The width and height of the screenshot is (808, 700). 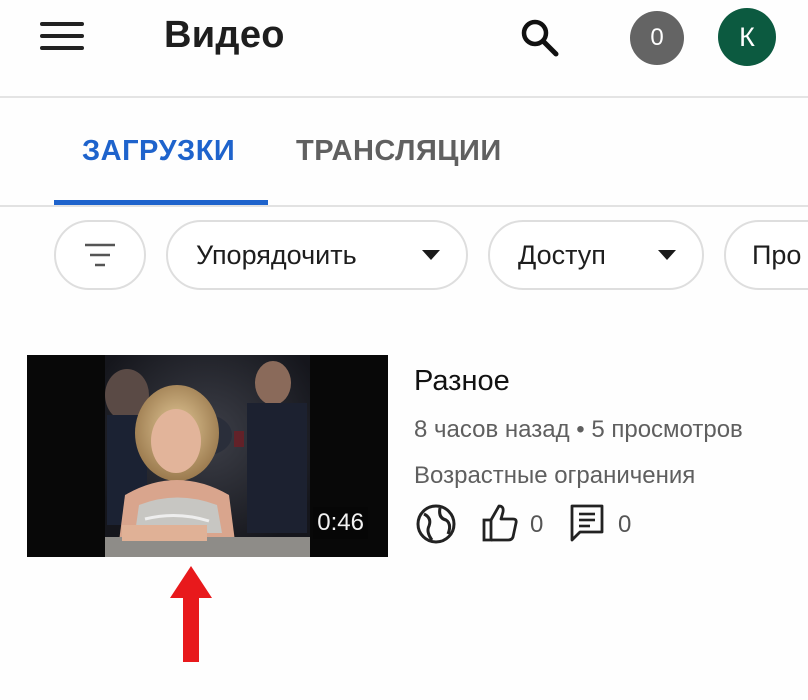 I want to click on notification-badge: 0, so click(x=657, y=38).